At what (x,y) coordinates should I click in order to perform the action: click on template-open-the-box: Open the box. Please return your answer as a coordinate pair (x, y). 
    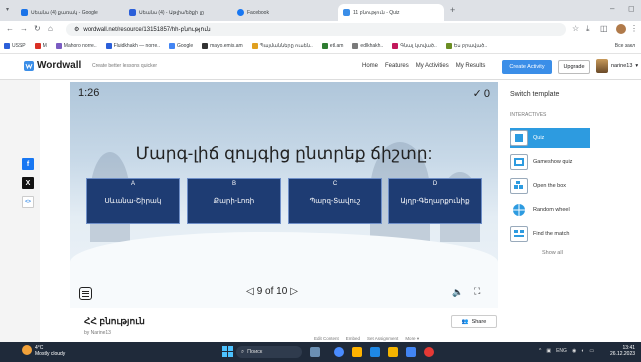
    Looking at the image, I should click on (550, 186).